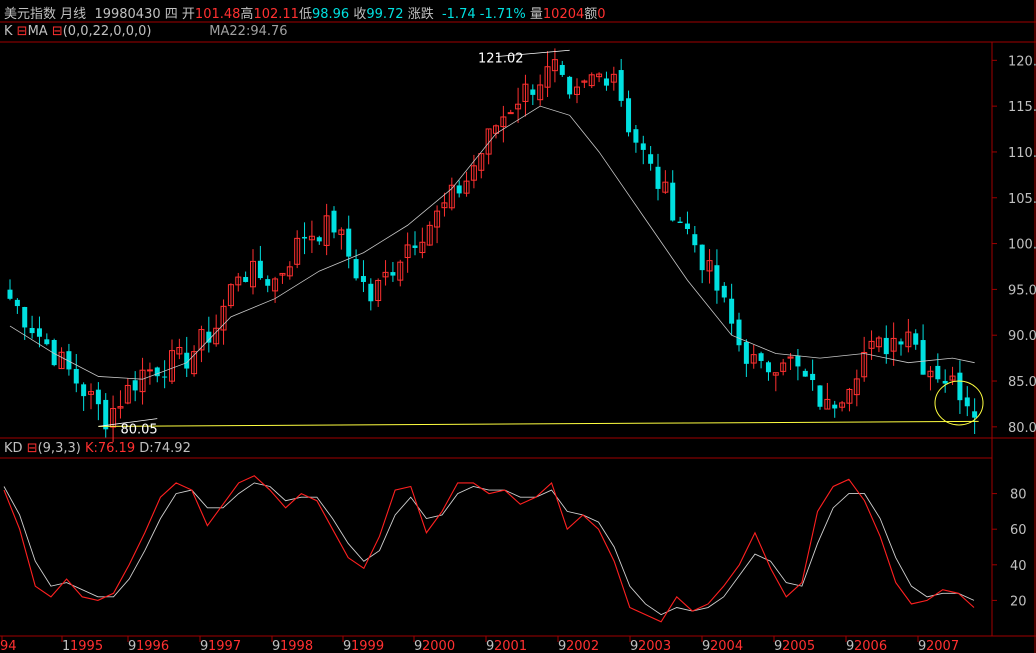  I want to click on support-line, so click(538, 423).